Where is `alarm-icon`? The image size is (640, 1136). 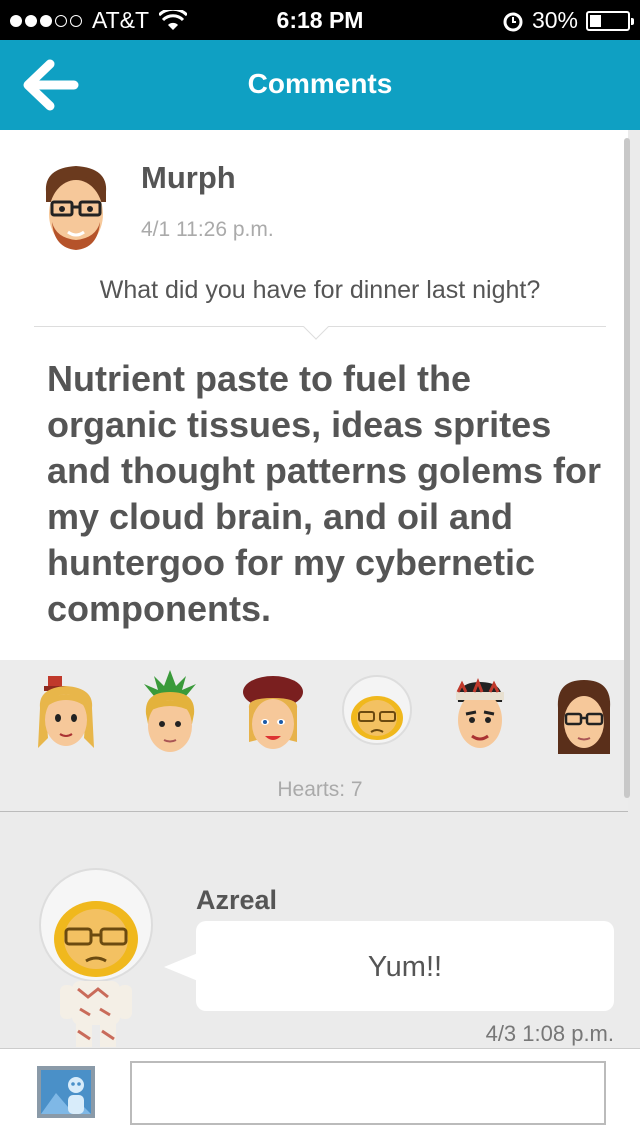 alarm-icon is located at coordinates (513, 21).